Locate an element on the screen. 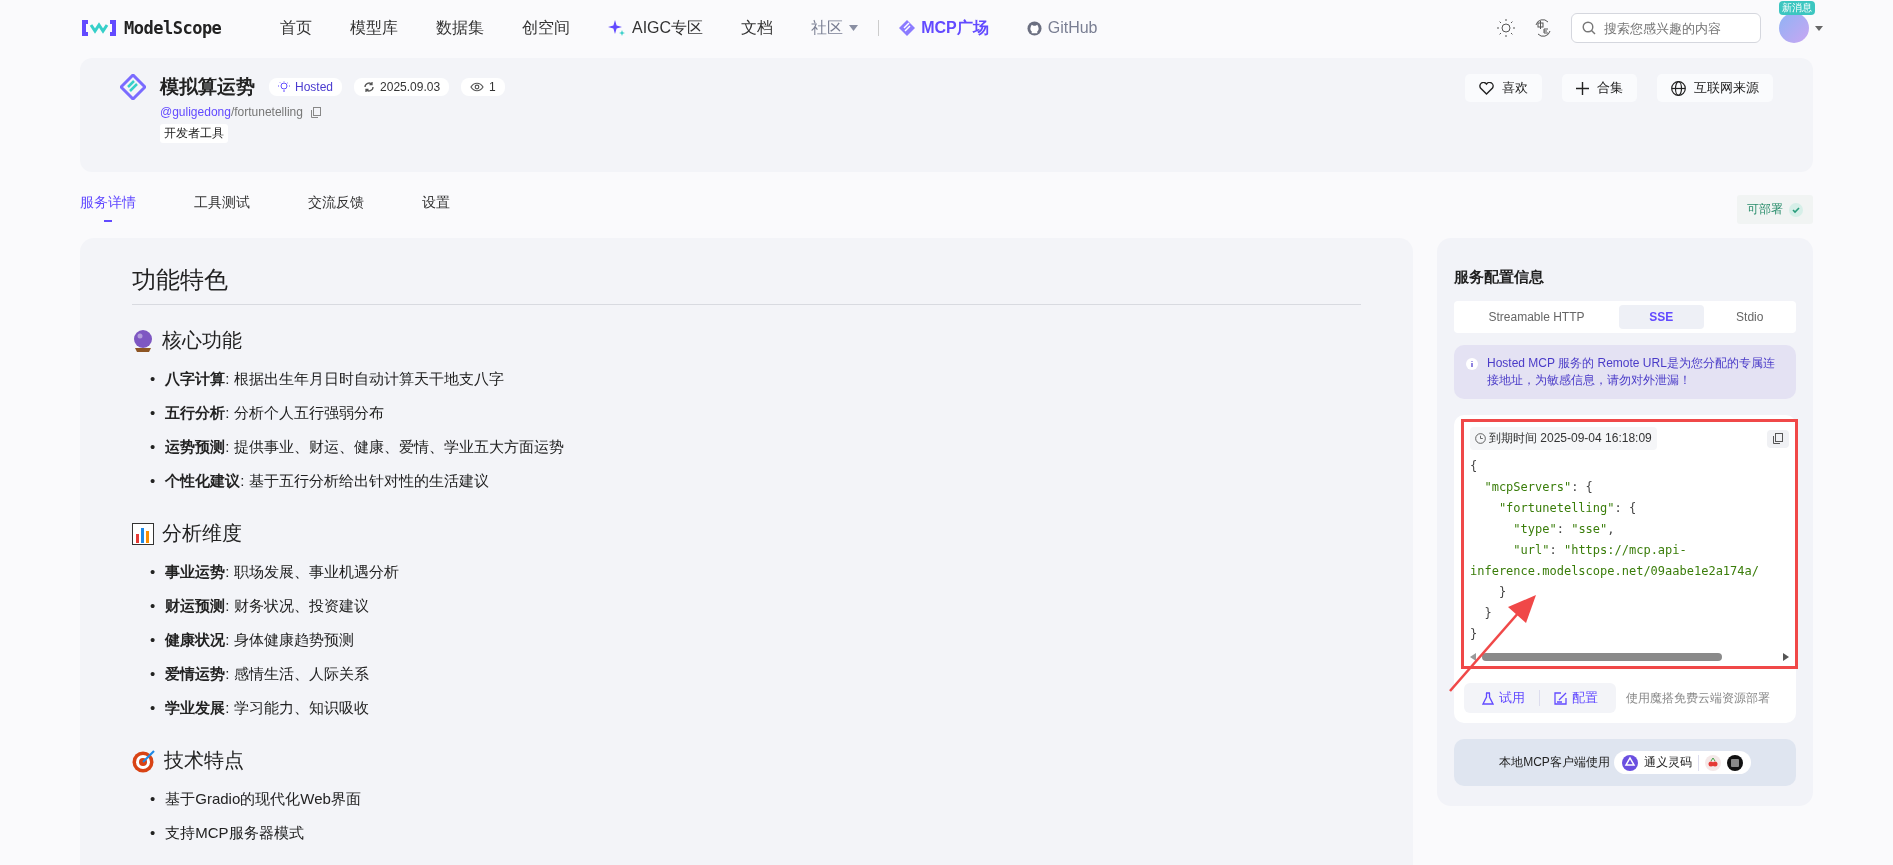  scroll-left-icon is located at coordinates (1473, 657).